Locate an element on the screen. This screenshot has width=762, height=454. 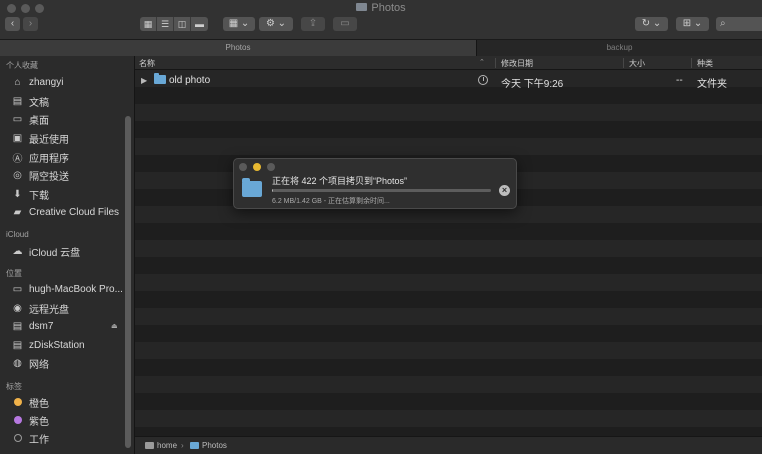
sidebar-item-tag-orange: 橙色 is located at coordinates (30, 402).